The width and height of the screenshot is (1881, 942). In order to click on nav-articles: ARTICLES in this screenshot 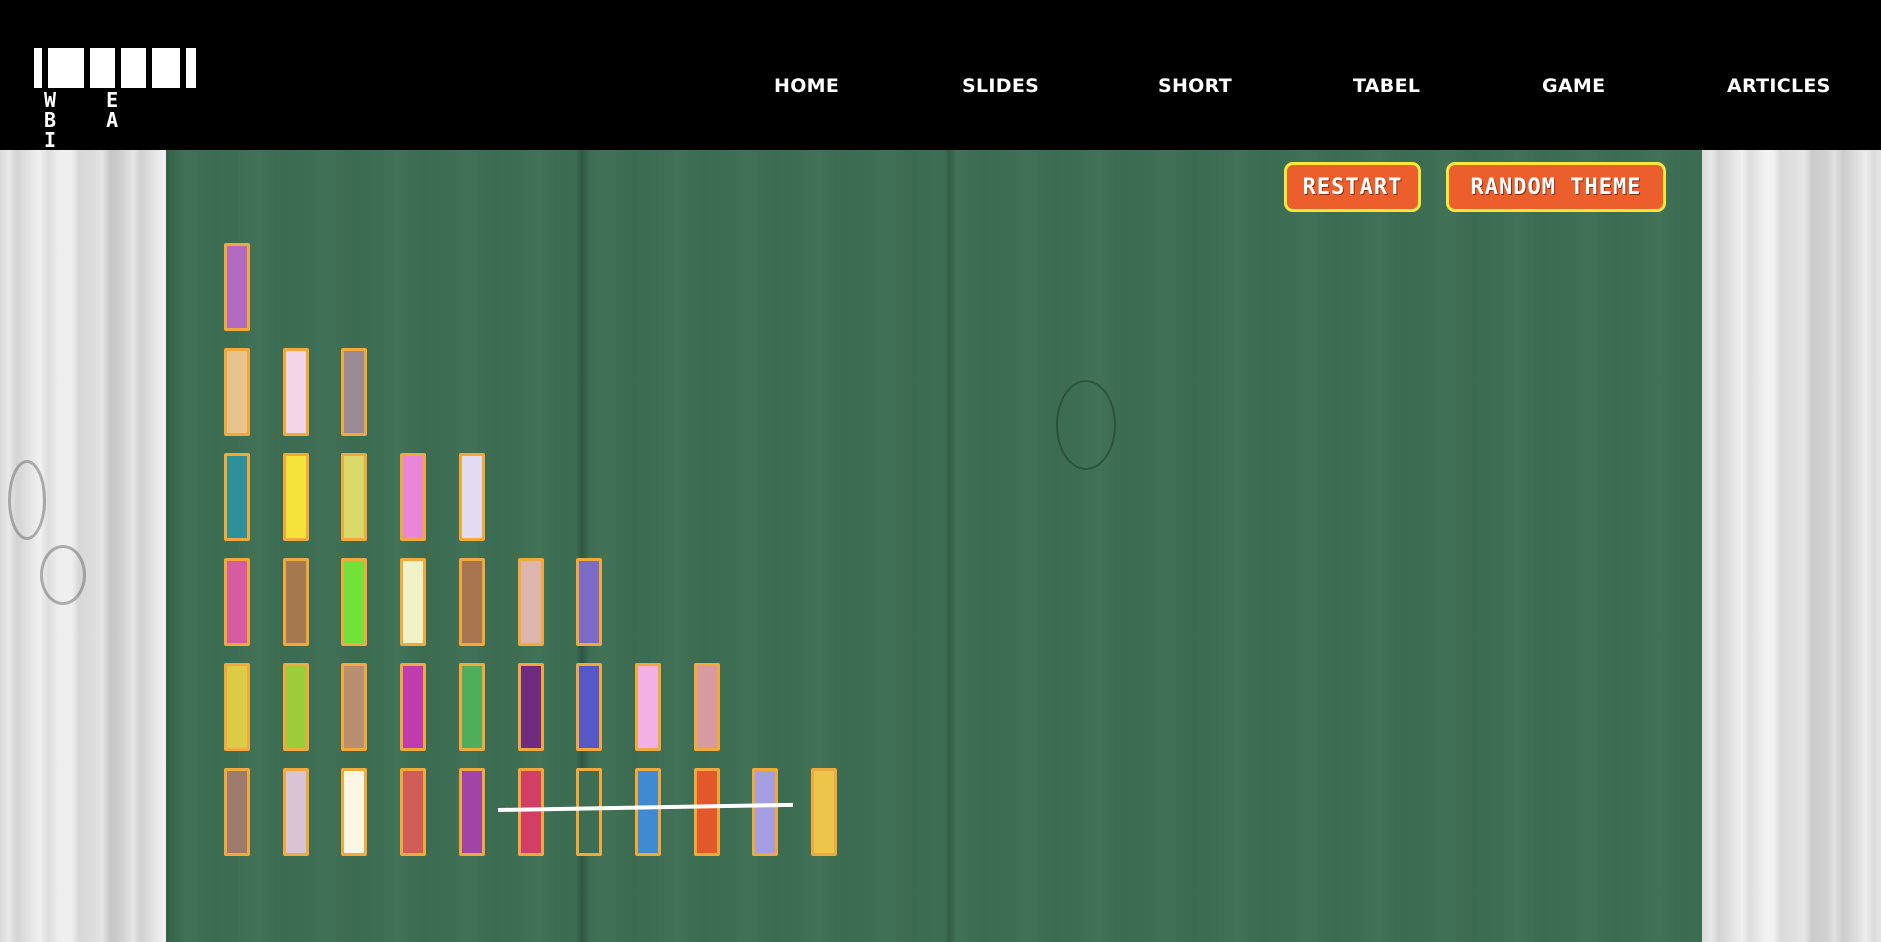, I will do `click(1779, 86)`.